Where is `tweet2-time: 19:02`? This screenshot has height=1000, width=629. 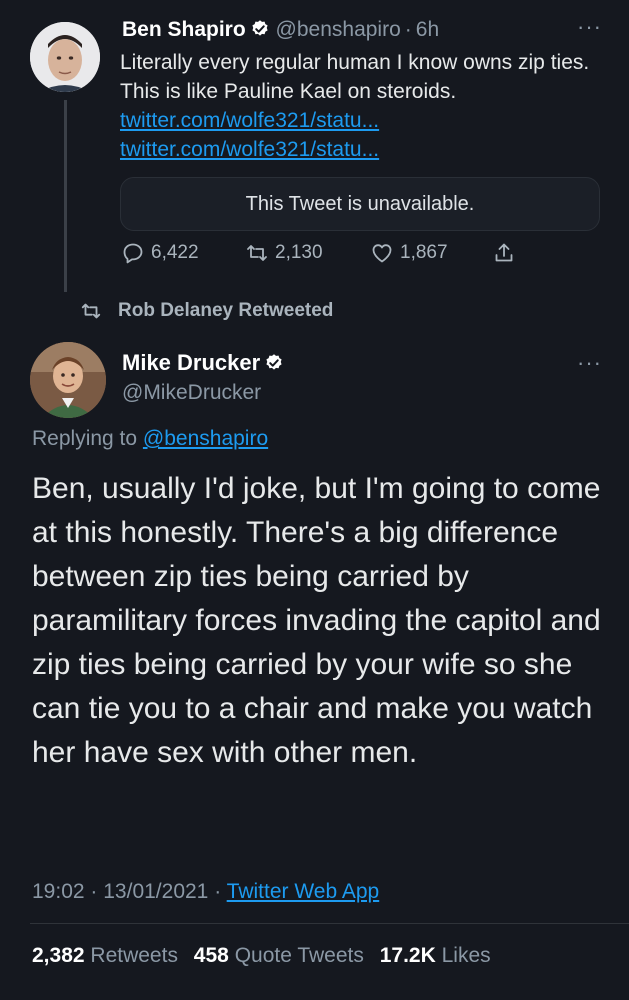 tweet2-time: 19:02 is located at coordinates (58, 891).